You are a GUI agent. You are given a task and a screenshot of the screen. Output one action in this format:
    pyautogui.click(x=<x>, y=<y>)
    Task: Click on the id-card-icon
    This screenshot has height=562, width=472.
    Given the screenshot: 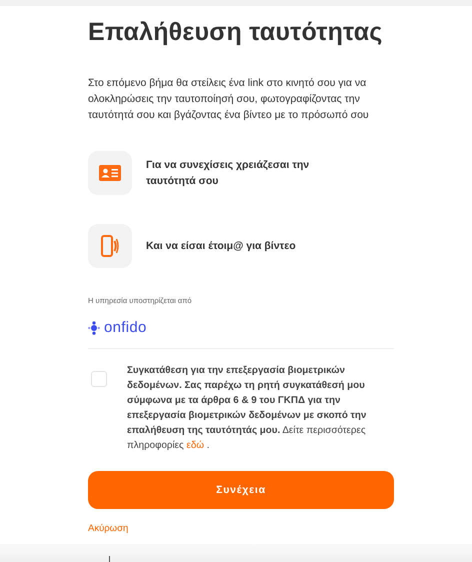 What is the action you would take?
    pyautogui.click(x=110, y=173)
    